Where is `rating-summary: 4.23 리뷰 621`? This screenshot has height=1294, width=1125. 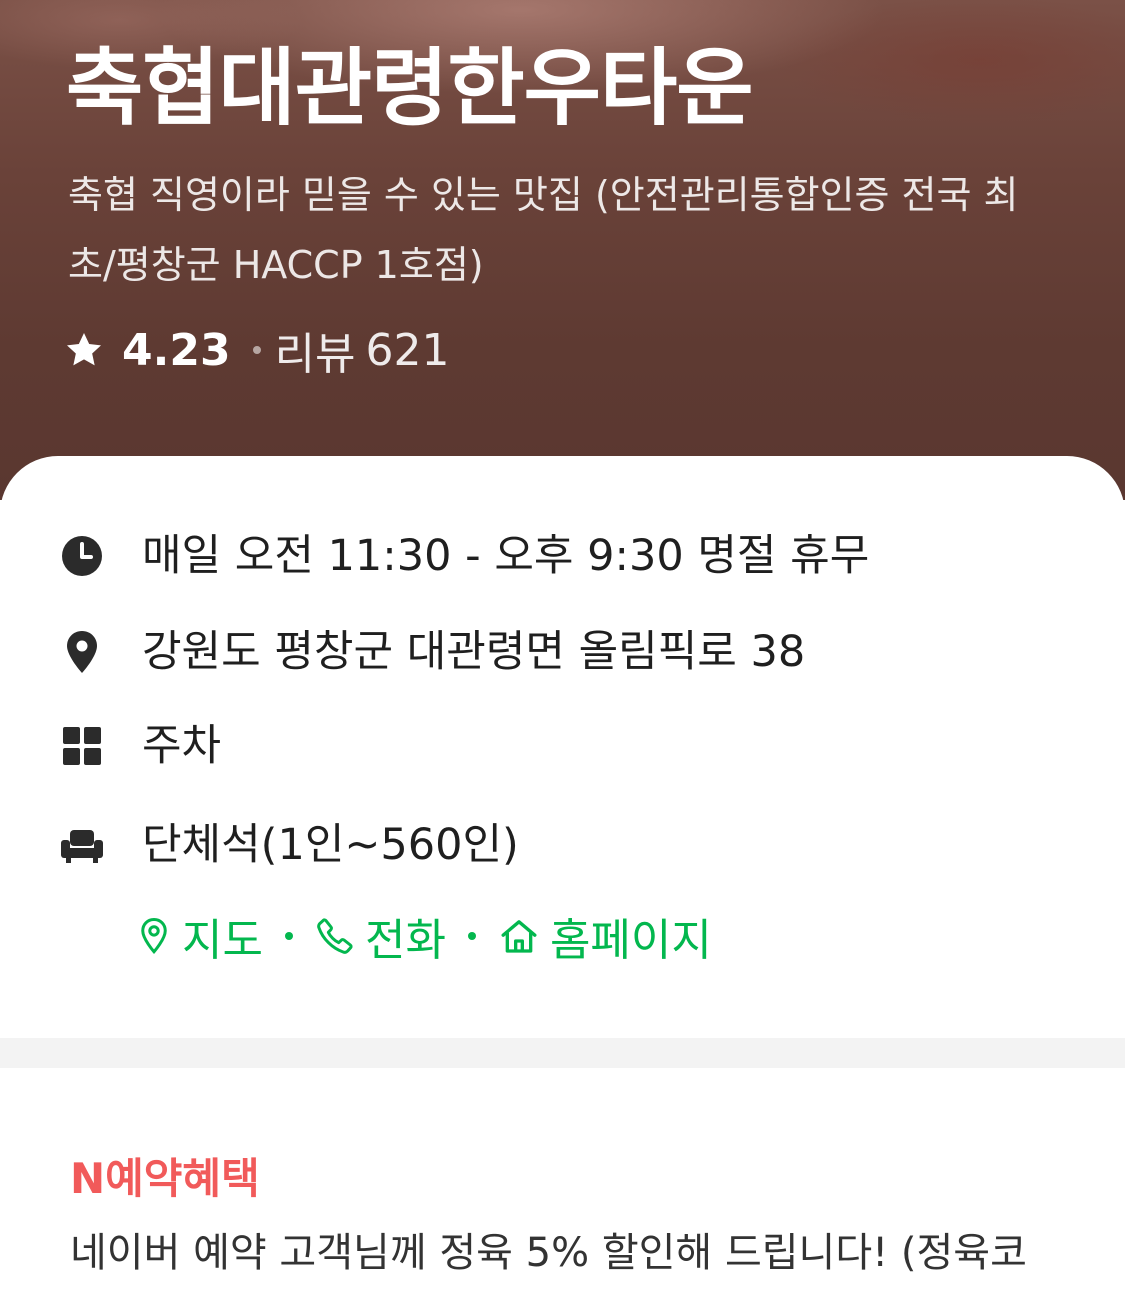
rating-summary: 4.23 리뷰 621 is located at coordinates (257, 350).